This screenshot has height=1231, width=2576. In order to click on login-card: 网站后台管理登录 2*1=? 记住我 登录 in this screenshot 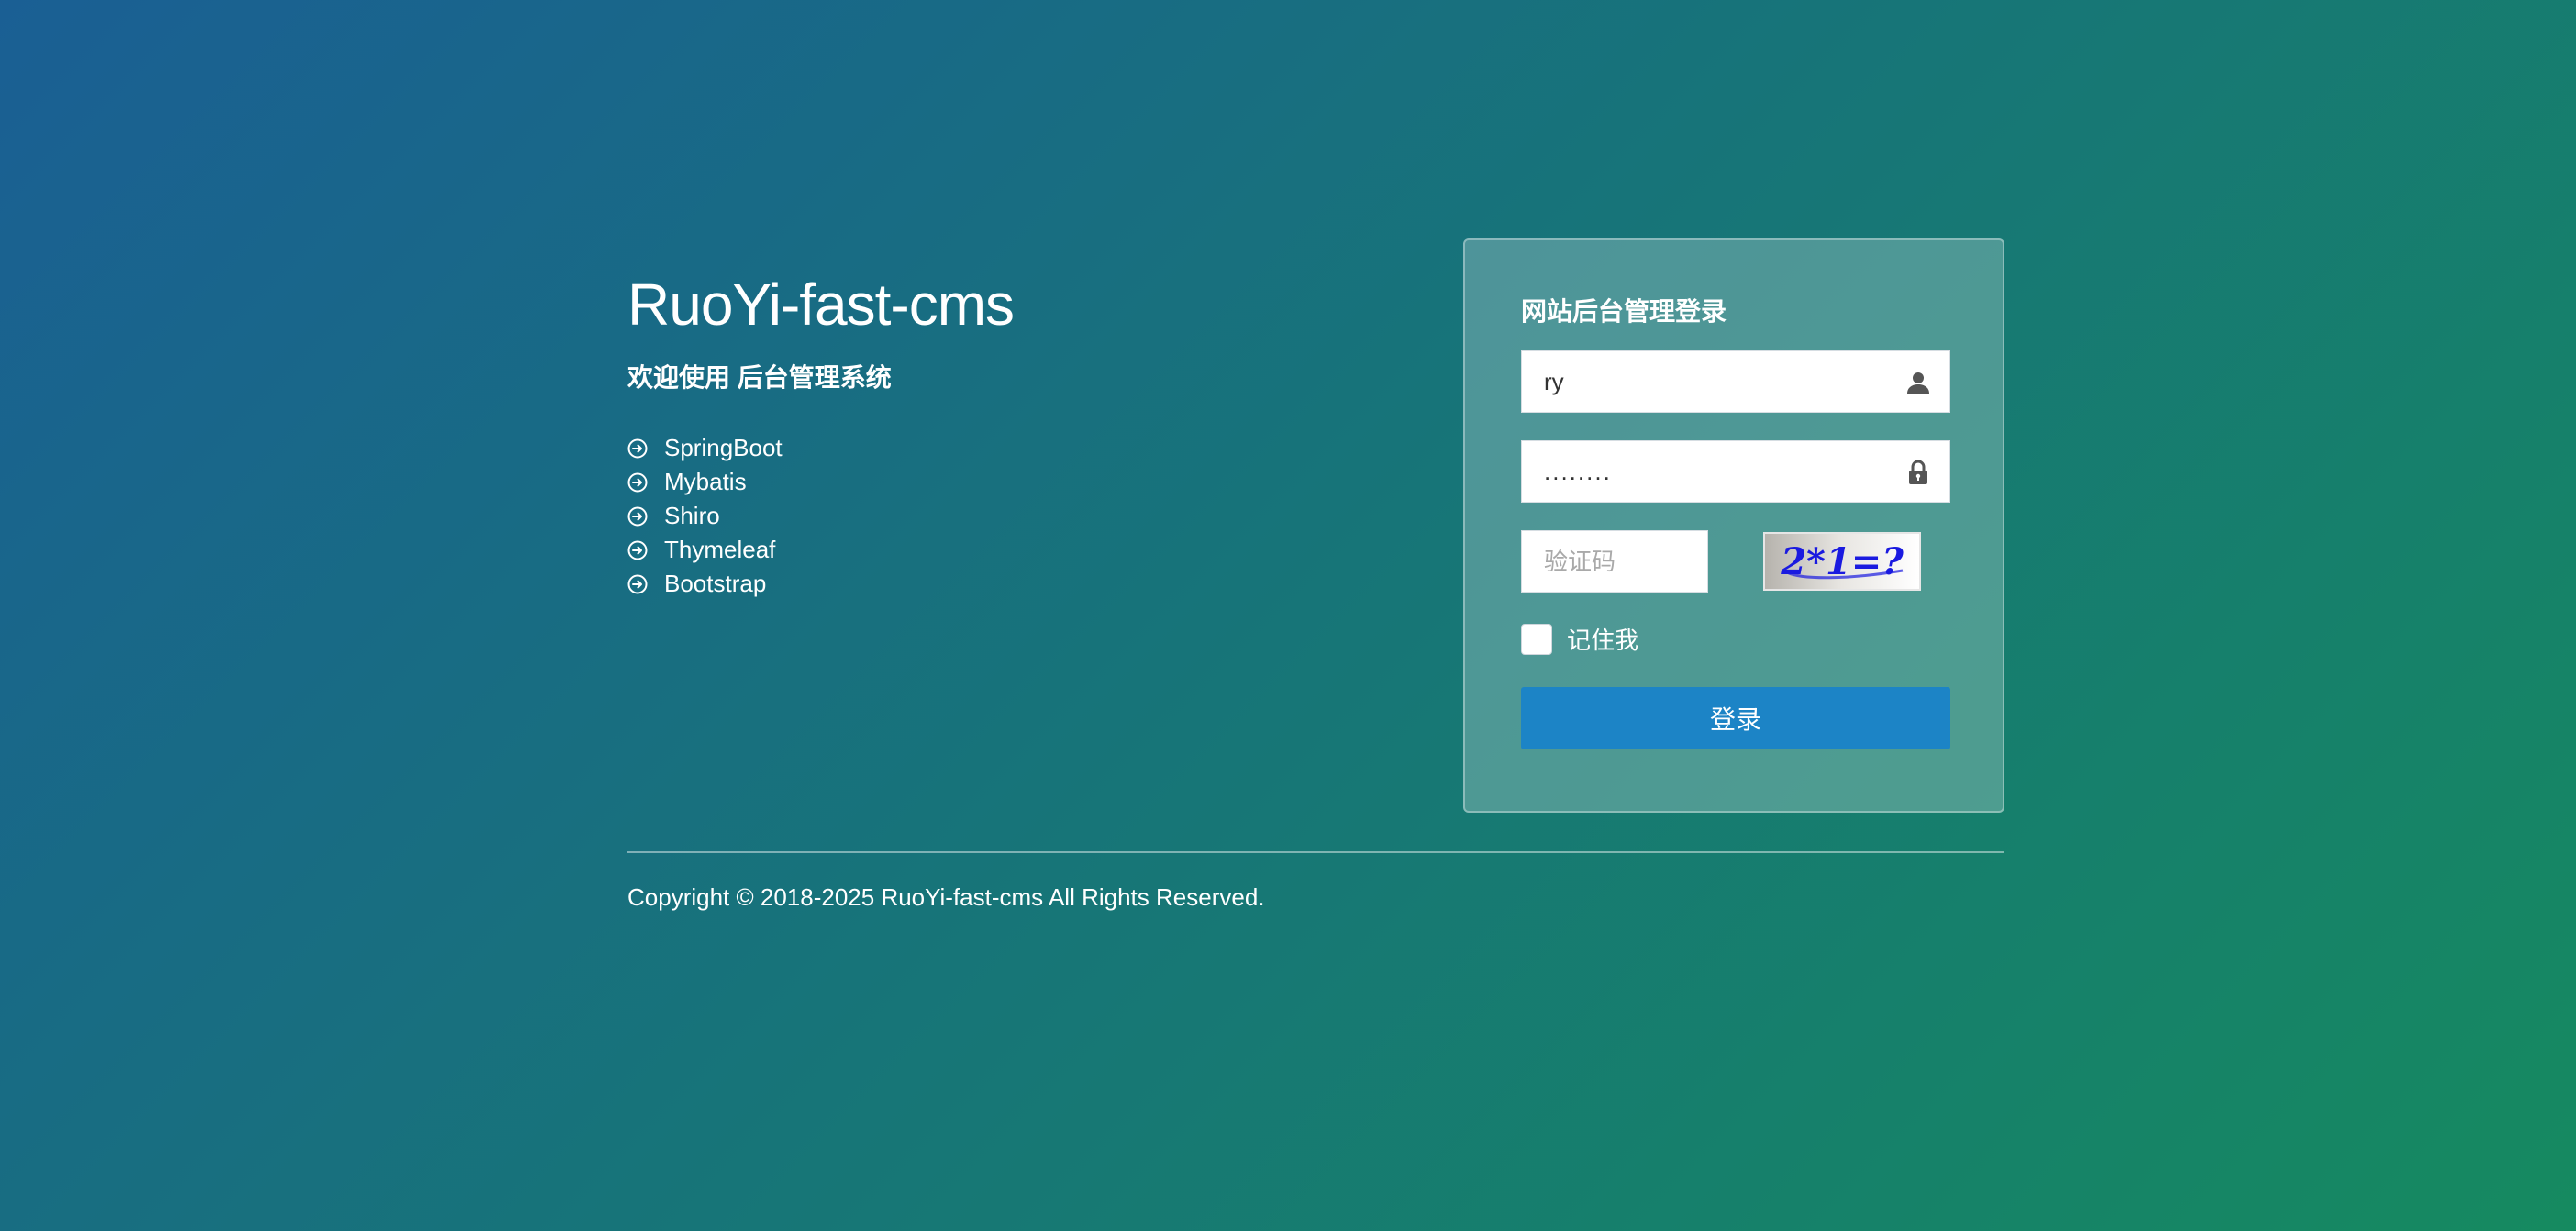, I will do `click(1733, 525)`.